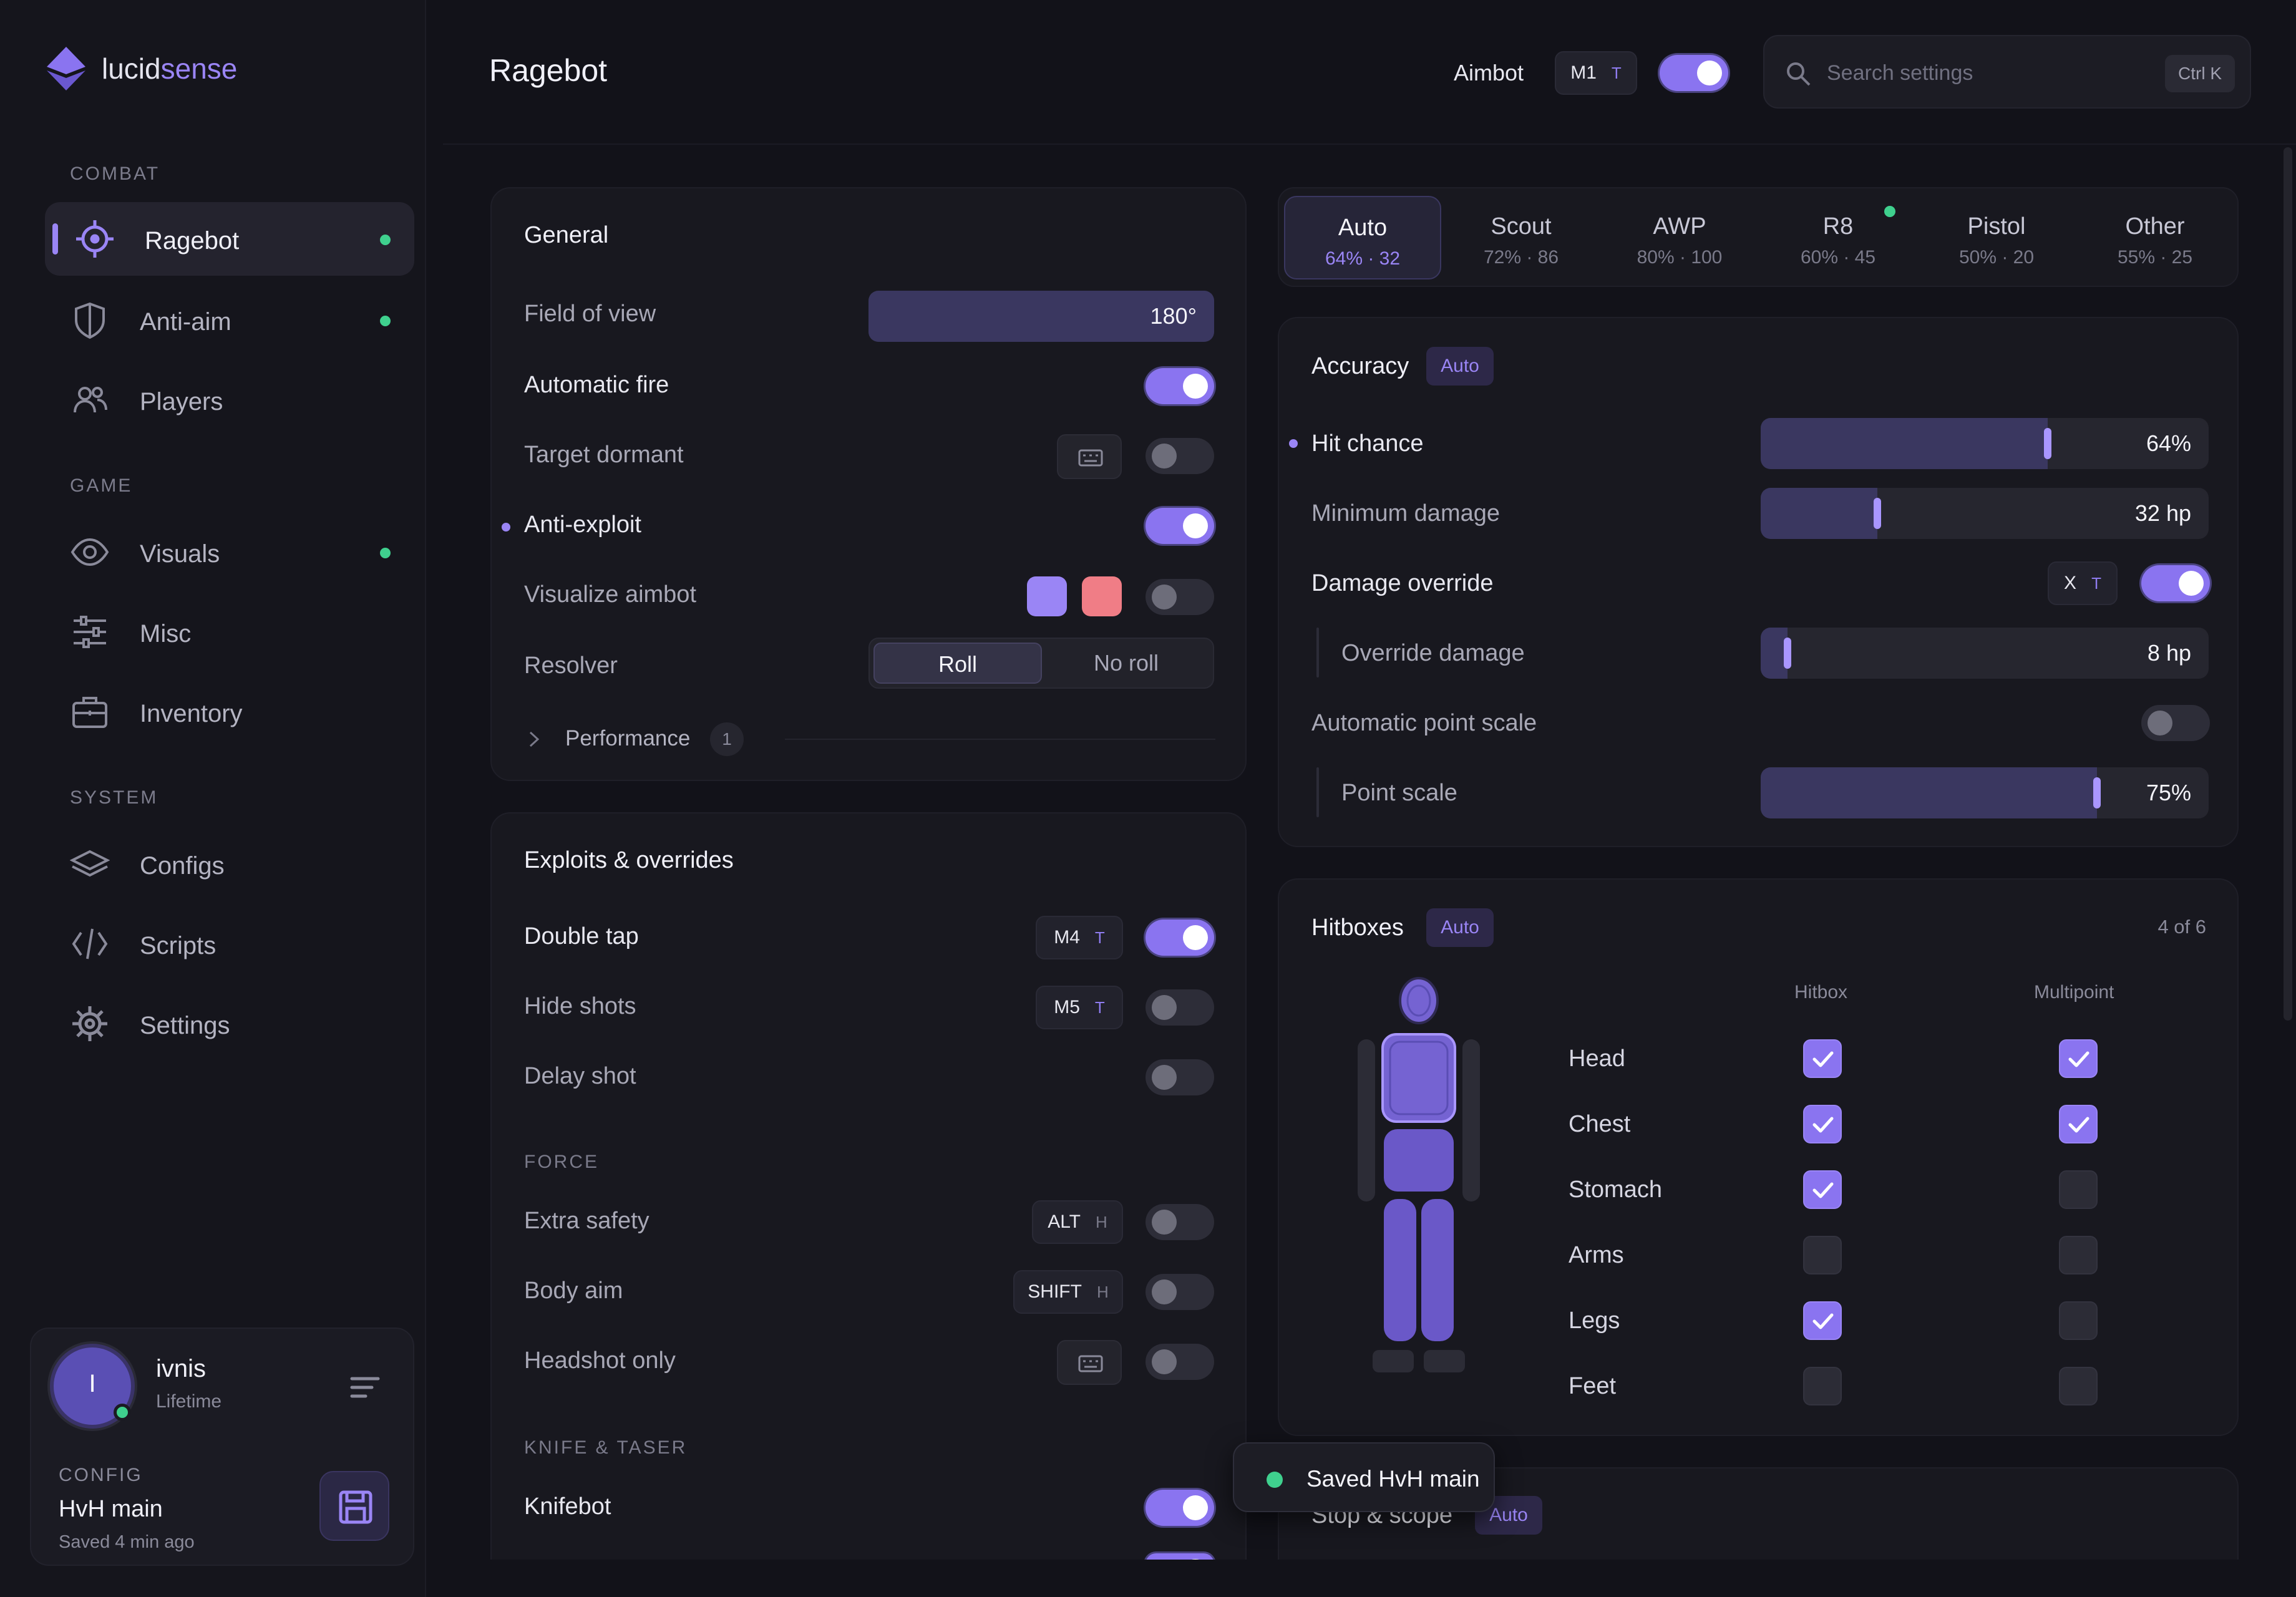 This screenshot has width=2296, height=1597. What do you see at coordinates (1180, 526) in the screenshot?
I see `anti-exploit-toggle` at bounding box center [1180, 526].